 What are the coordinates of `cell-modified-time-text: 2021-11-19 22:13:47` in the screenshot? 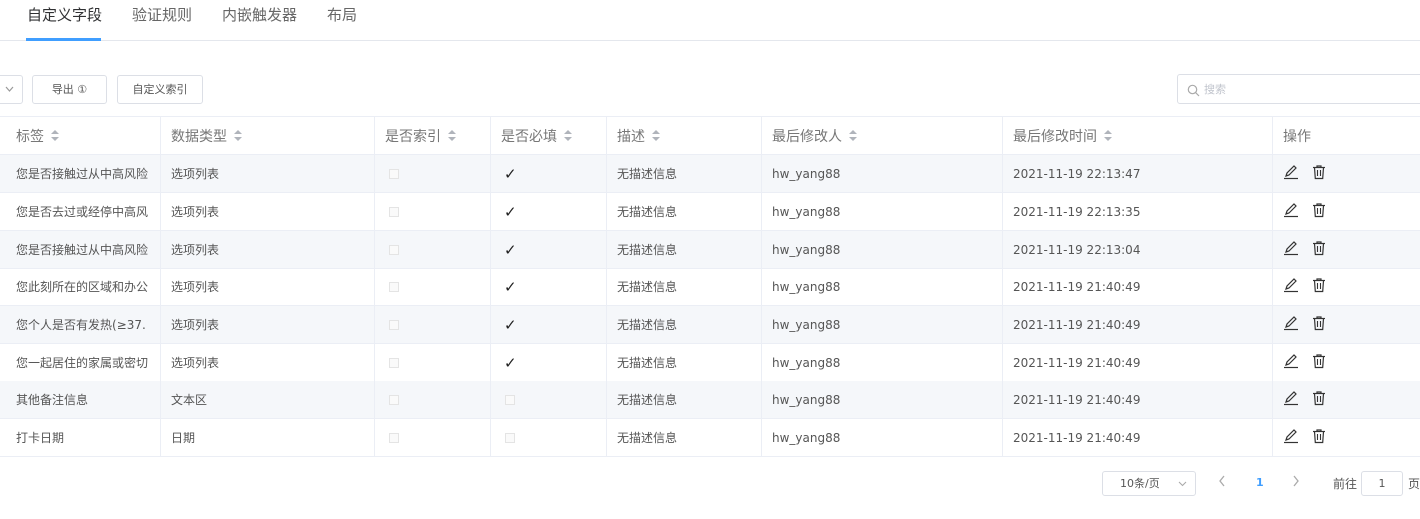 It's located at (1077, 173).